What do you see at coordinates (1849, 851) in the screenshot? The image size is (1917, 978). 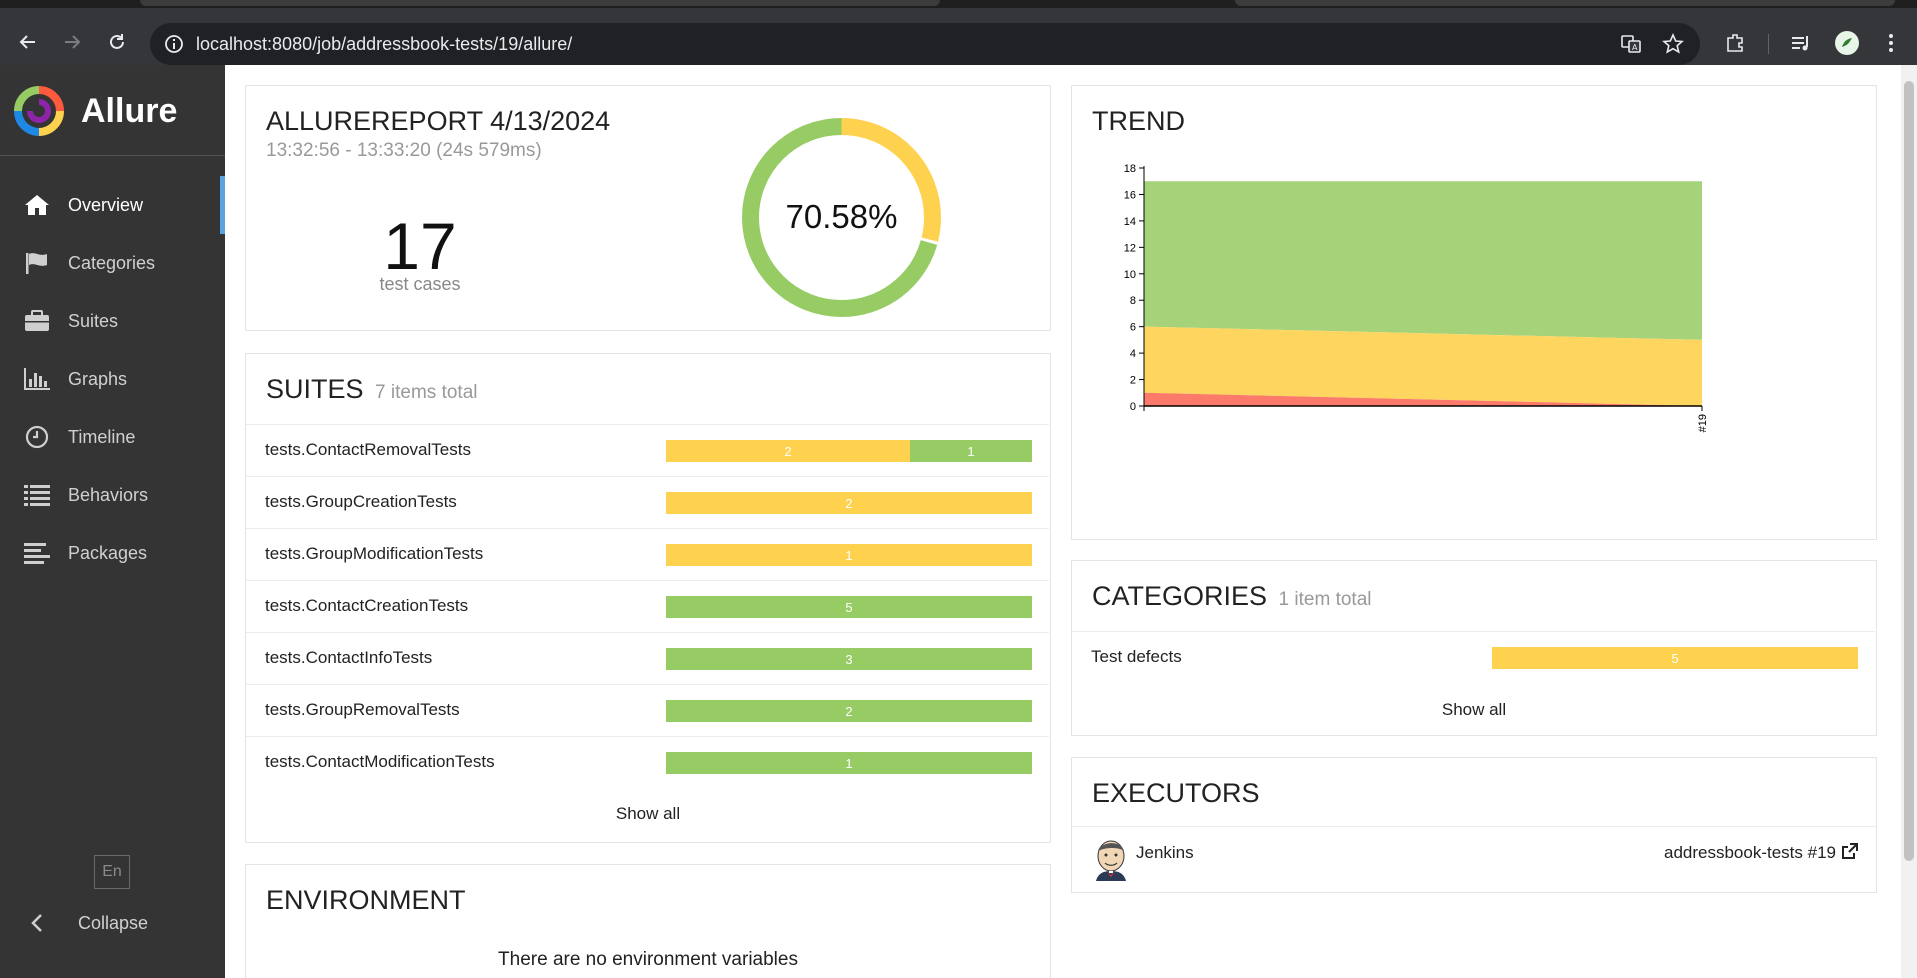 I see `external-link-icon` at bounding box center [1849, 851].